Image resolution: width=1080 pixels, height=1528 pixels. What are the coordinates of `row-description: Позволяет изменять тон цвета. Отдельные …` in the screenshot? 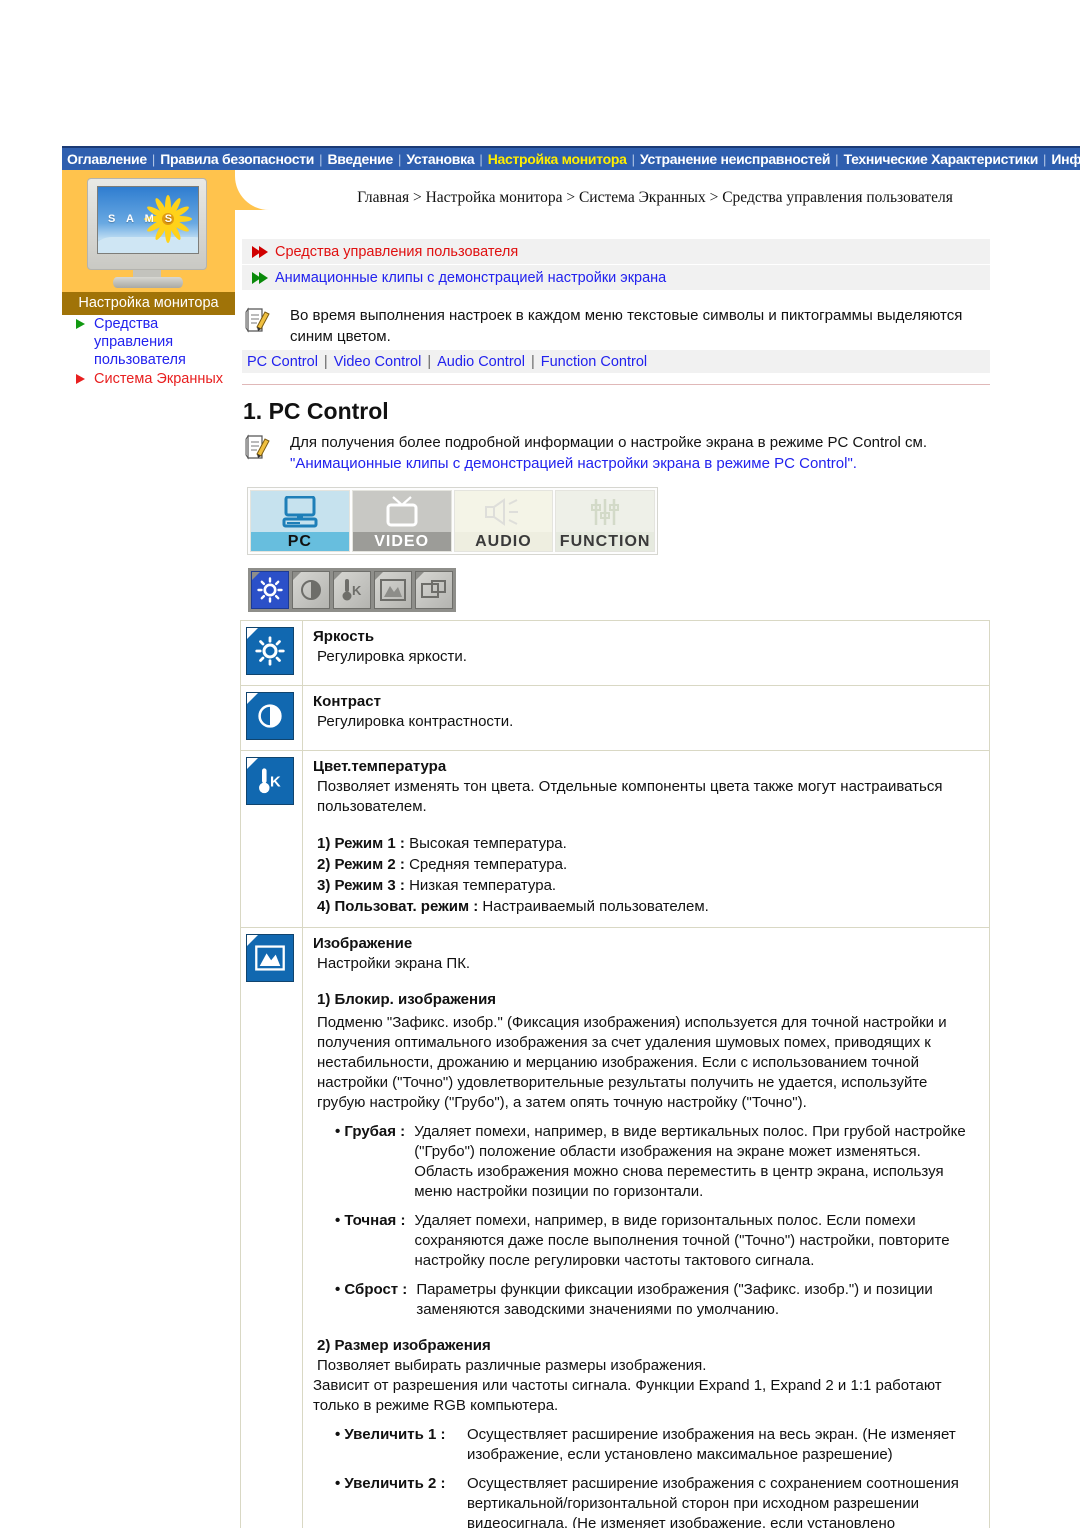 It's located at (630, 796).